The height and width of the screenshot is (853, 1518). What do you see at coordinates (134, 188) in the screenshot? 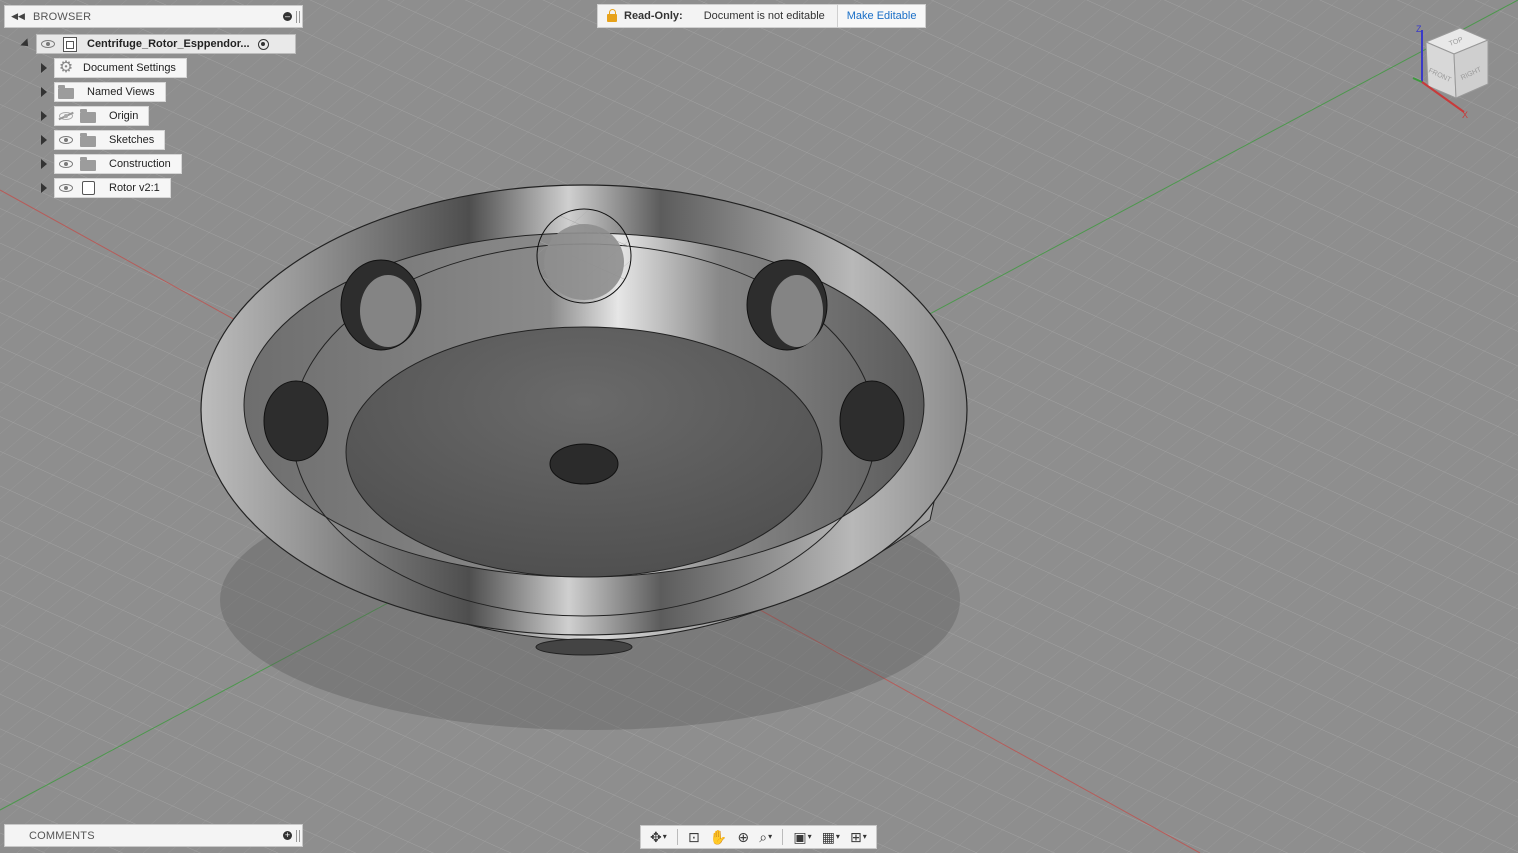
I see `item-label: Rotor v2:1` at bounding box center [134, 188].